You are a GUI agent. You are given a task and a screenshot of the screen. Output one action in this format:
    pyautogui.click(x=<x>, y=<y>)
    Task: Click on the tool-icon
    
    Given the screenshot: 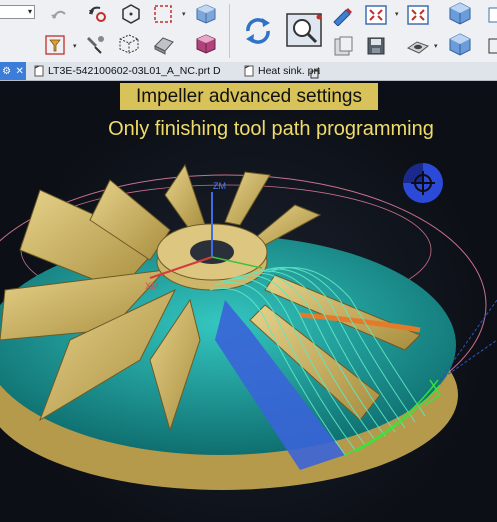 What is the action you would take?
    pyautogui.click(x=95, y=44)
    